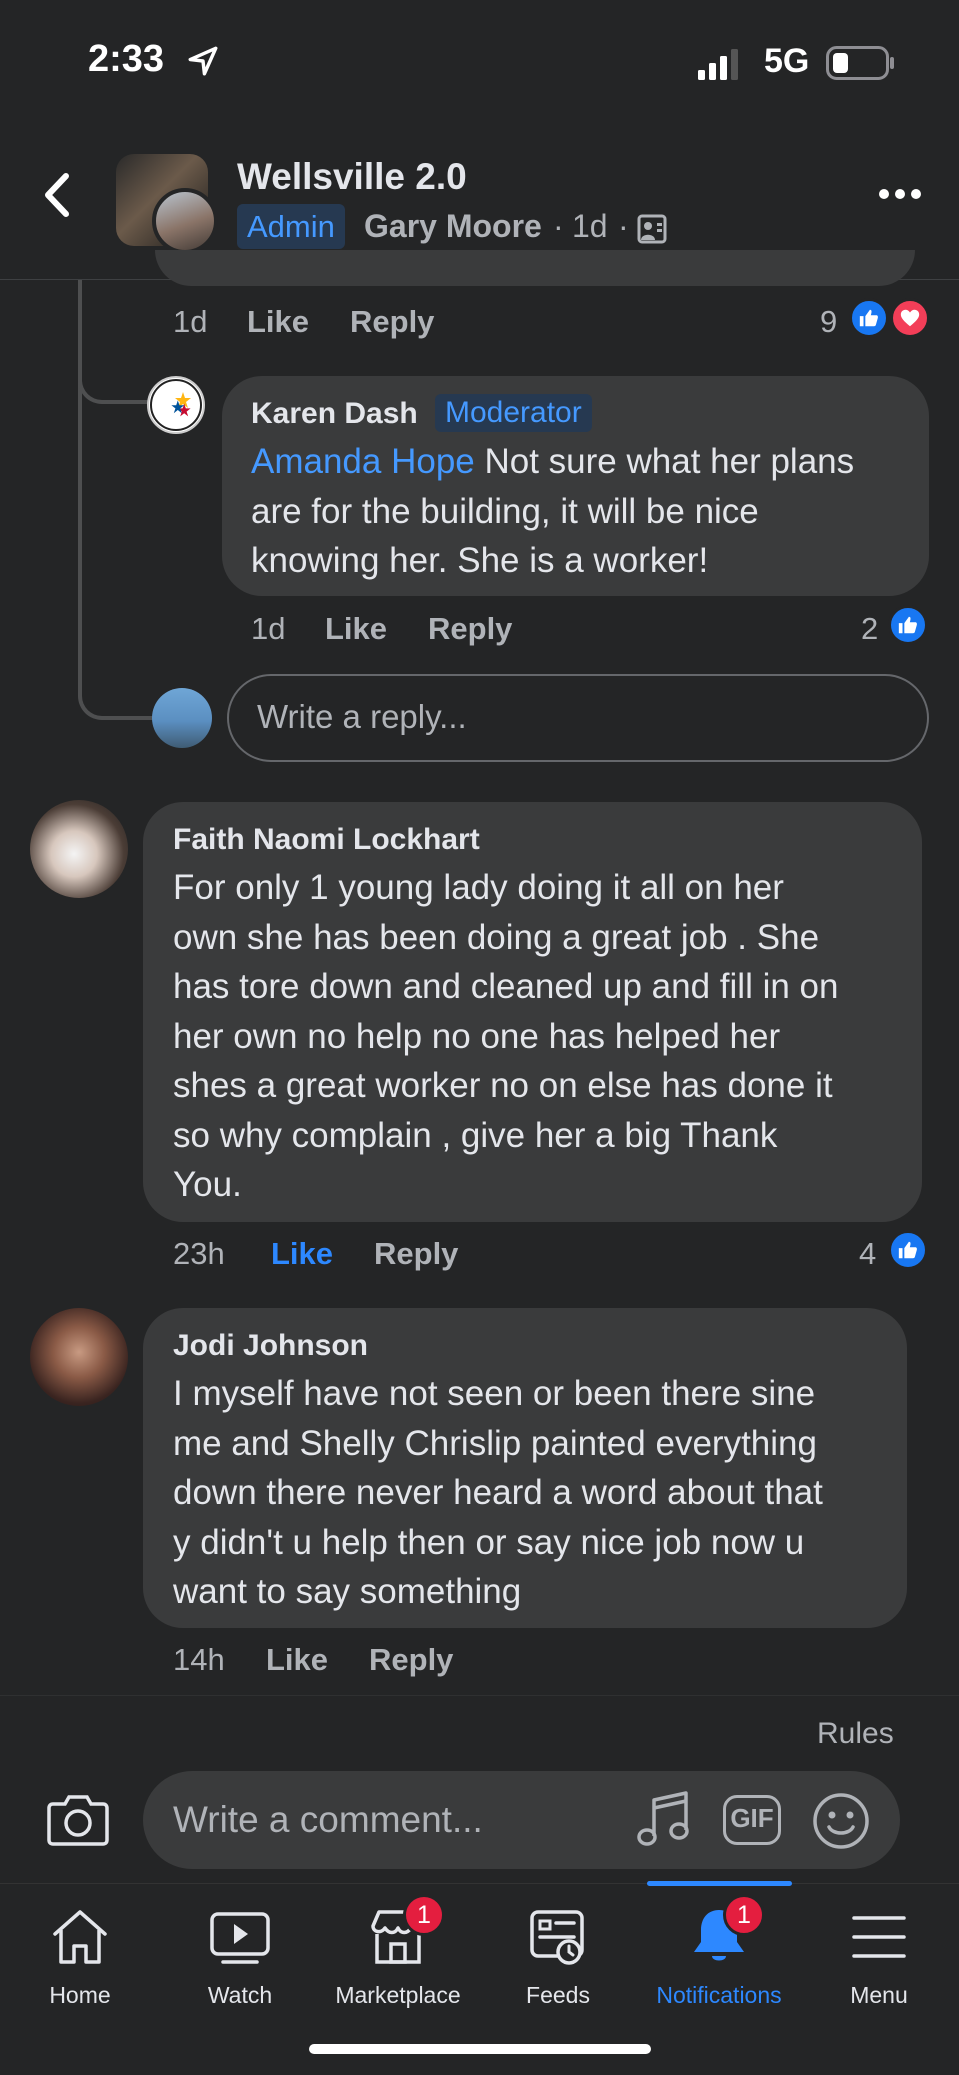 This screenshot has height=2075, width=959. I want to click on nav-watch: Watch, so click(240, 1954).